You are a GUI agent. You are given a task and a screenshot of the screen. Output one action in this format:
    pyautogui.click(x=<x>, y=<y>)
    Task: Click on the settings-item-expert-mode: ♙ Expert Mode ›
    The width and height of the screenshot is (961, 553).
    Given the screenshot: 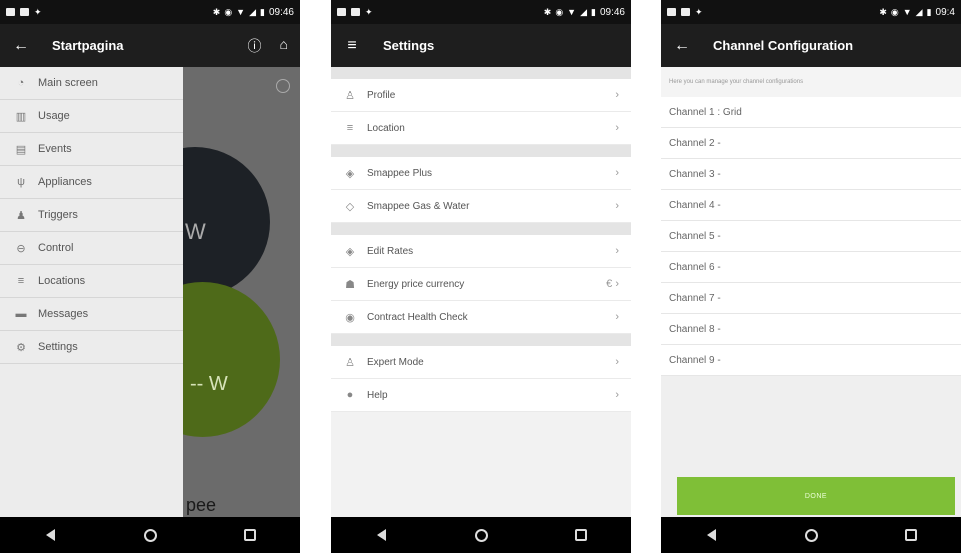 What is the action you would take?
    pyautogui.click(x=481, y=362)
    